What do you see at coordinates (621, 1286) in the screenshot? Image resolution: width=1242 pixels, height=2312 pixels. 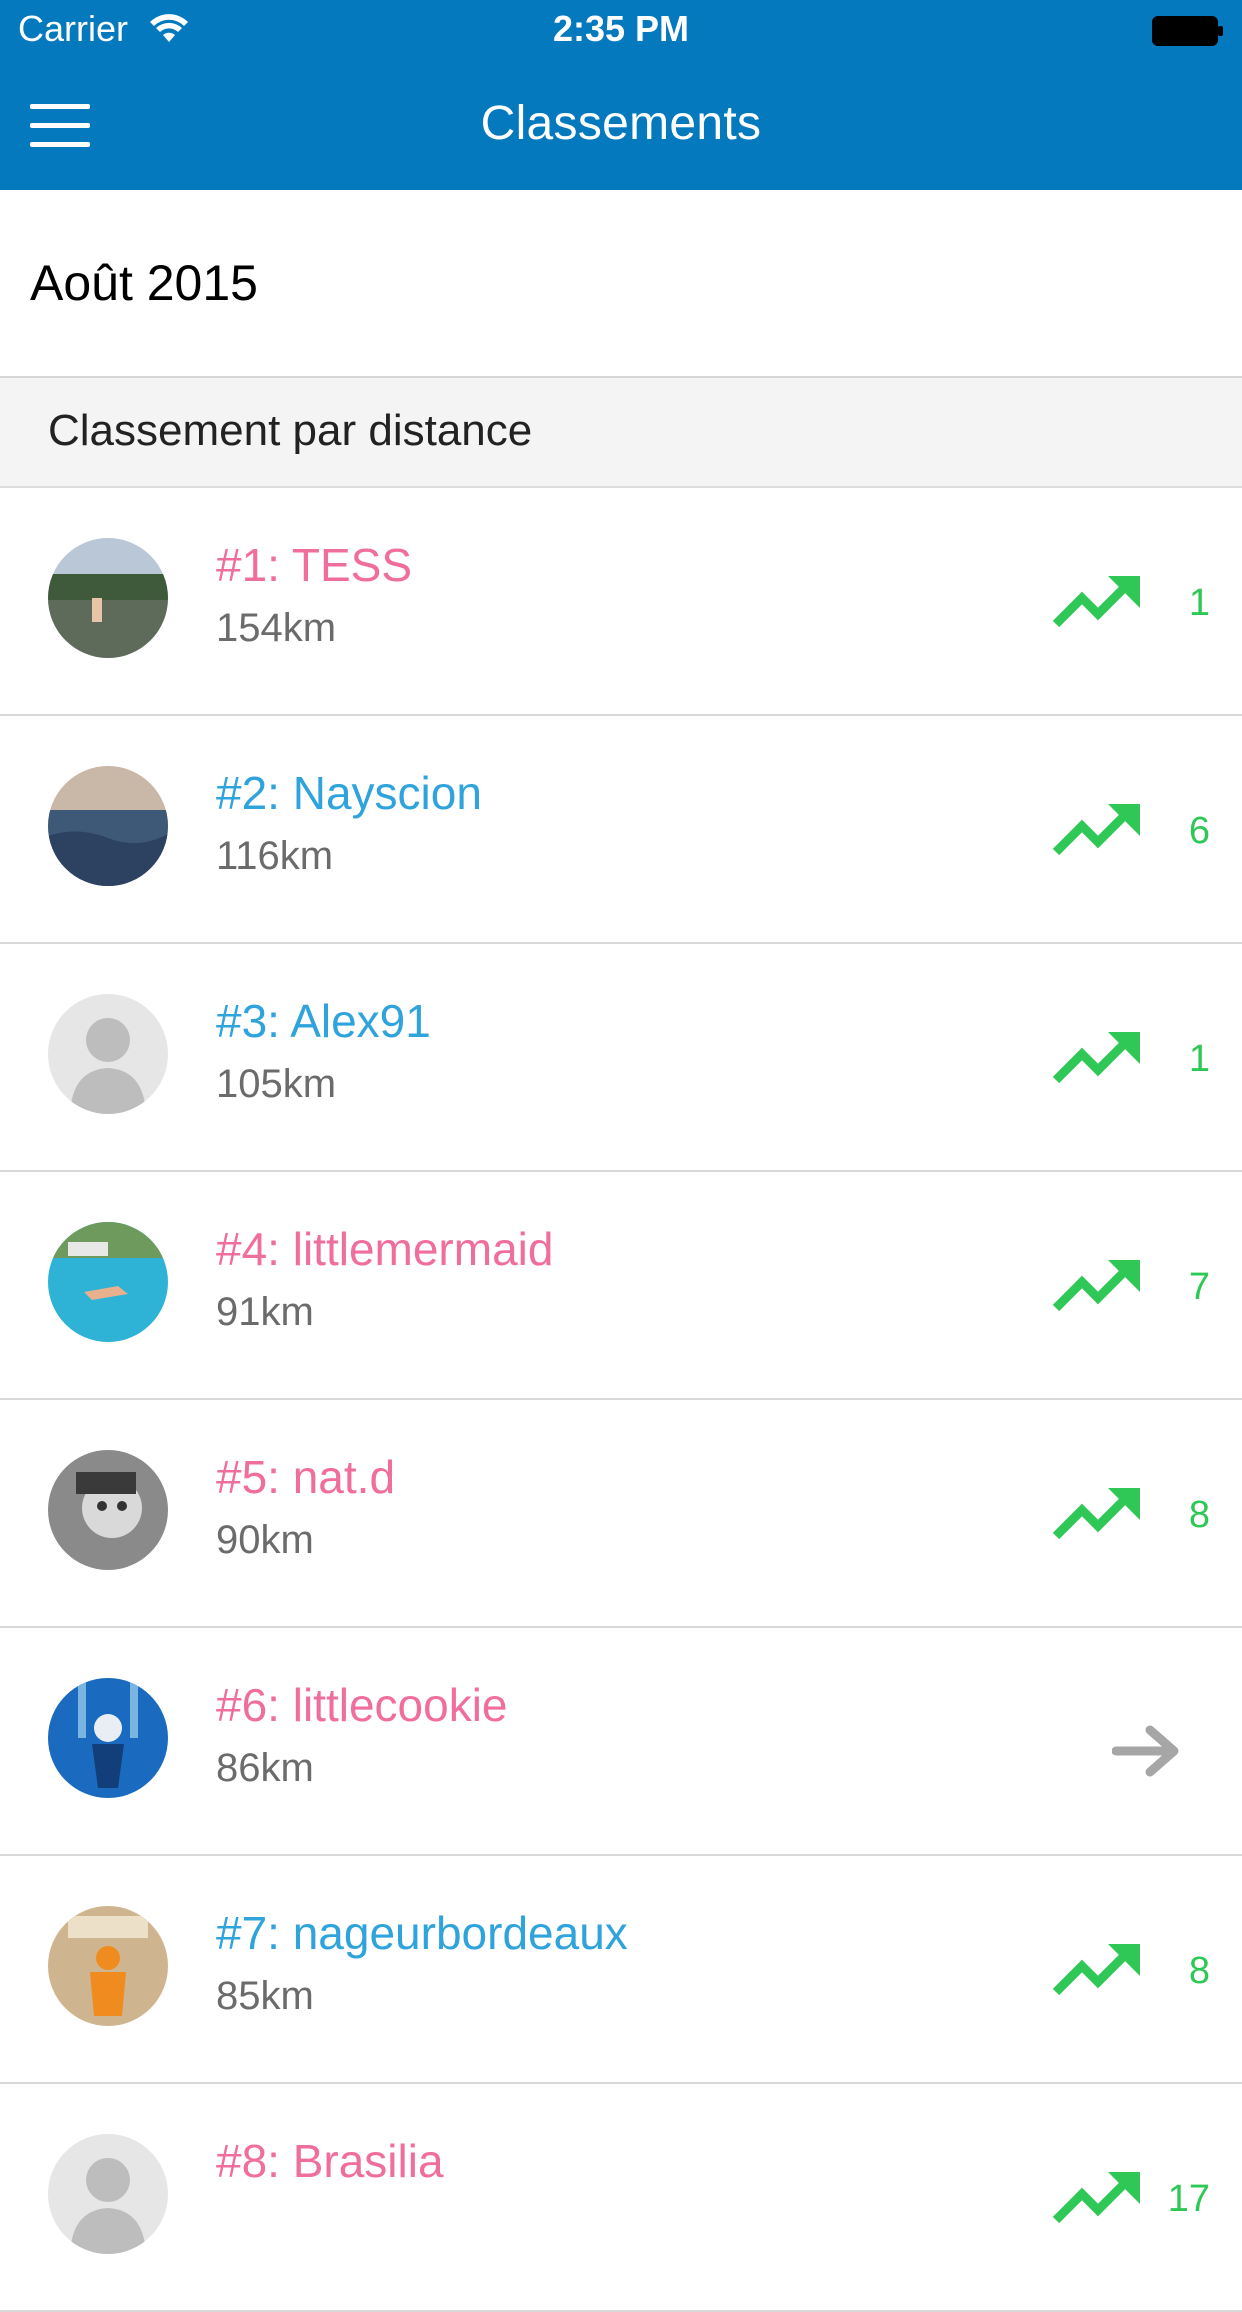 I see `ranking-row: #4: littlemermaid 91km 7` at bounding box center [621, 1286].